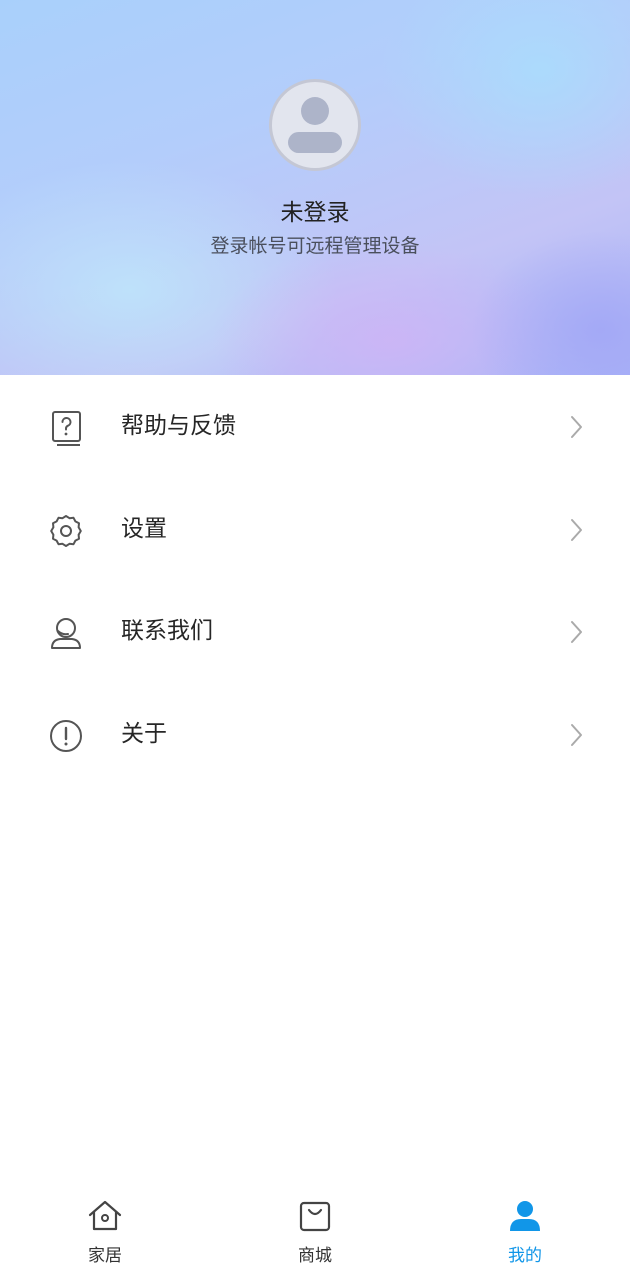 This screenshot has width=630, height=1280. What do you see at coordinates (167, 631) in the screenshot?
I see `menu-item-label: 联系我们` at bounding box center [167, 631].